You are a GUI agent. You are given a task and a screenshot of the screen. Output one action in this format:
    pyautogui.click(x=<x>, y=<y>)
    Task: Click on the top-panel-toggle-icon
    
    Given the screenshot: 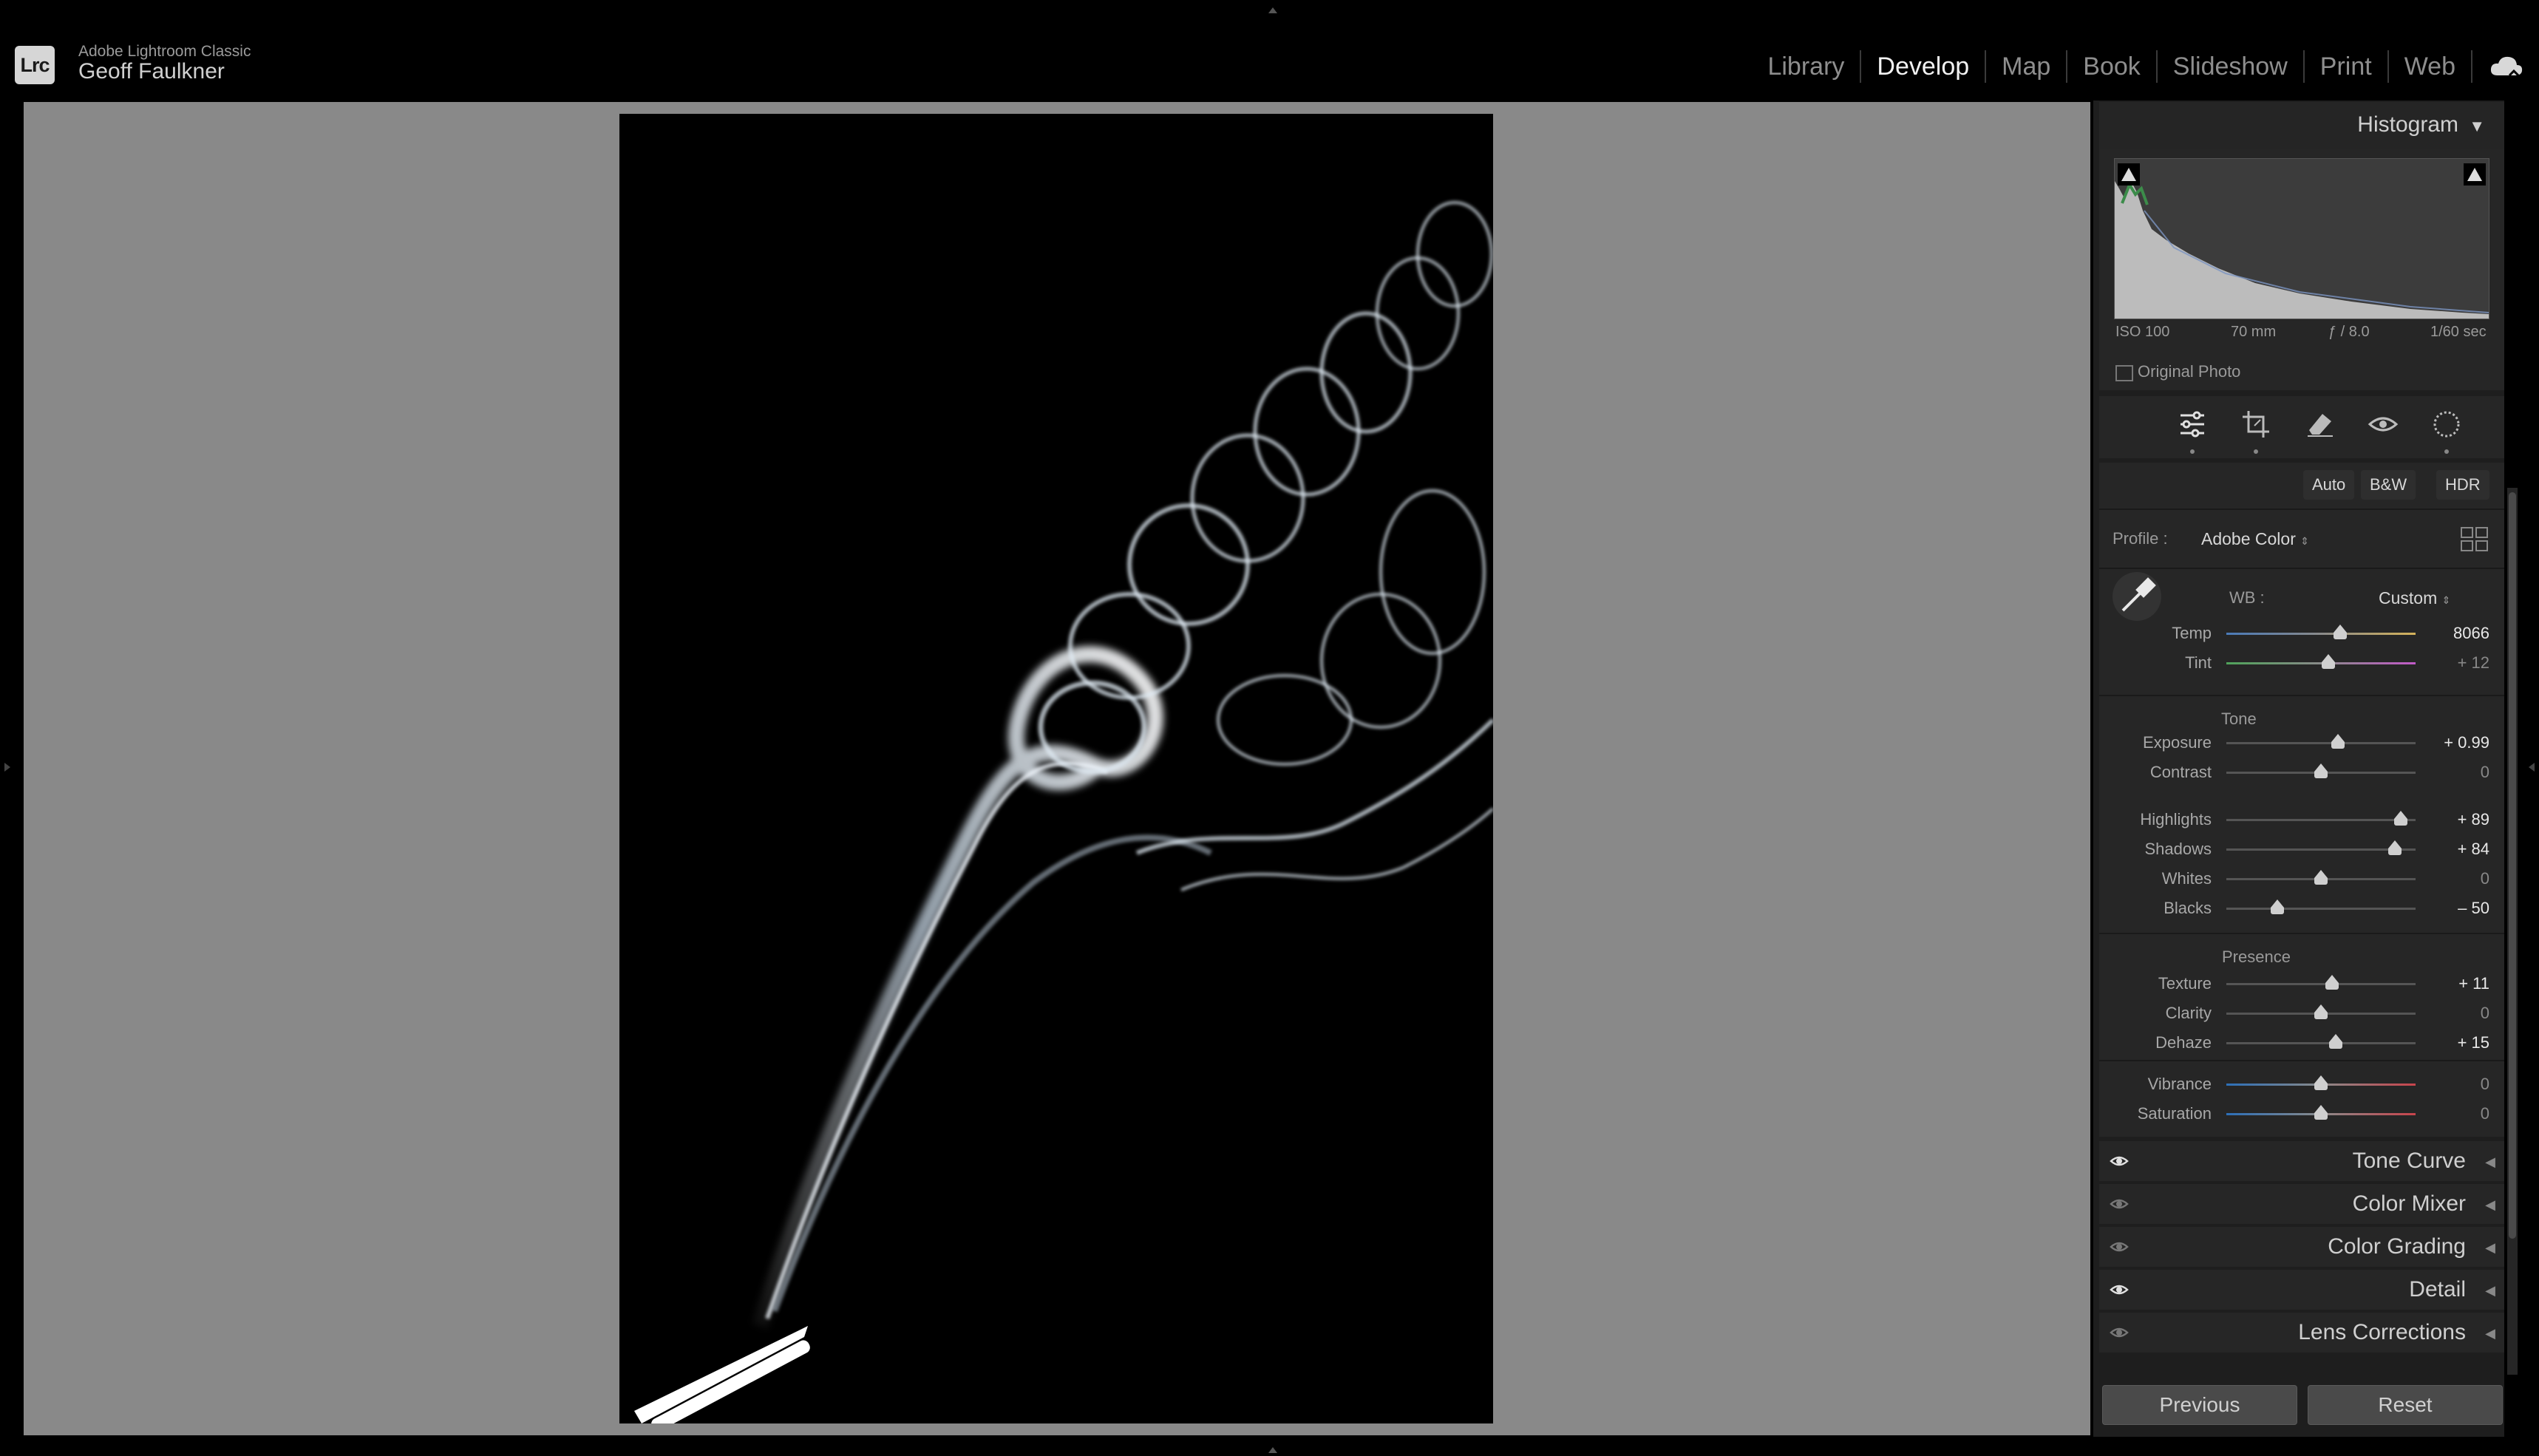 What is the action you would take?
    pyautogui.click(x=1272, y=10)
    